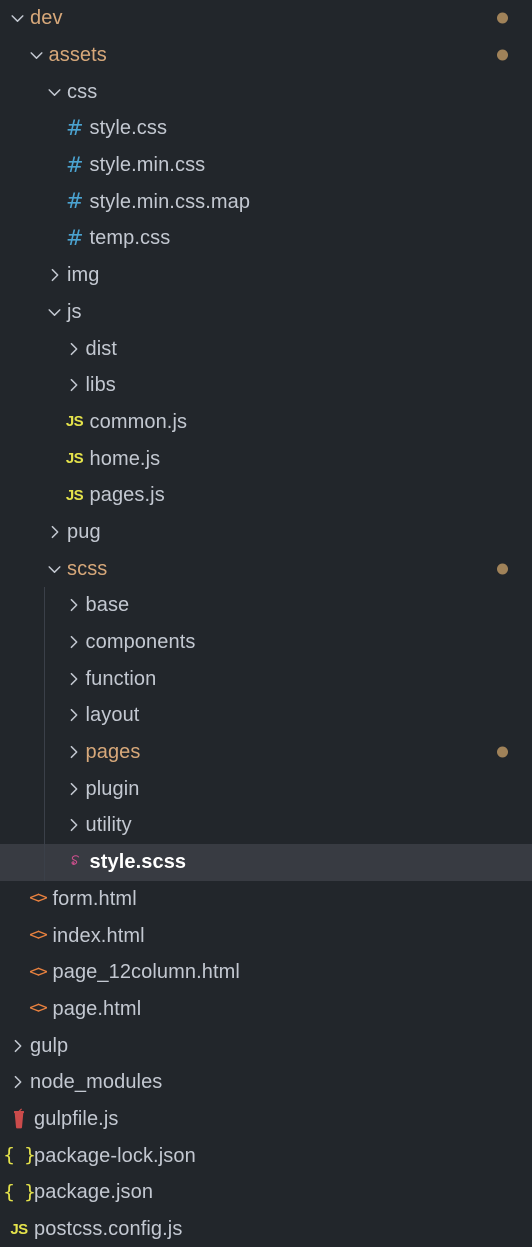  I want to click on tree-file-row: <> page.html, so click(266, 1009).